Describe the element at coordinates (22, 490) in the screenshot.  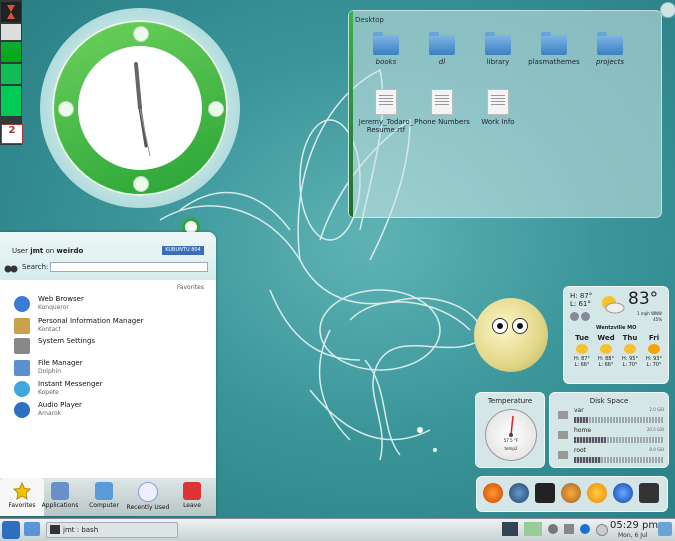
I see `star-icon` at that location.